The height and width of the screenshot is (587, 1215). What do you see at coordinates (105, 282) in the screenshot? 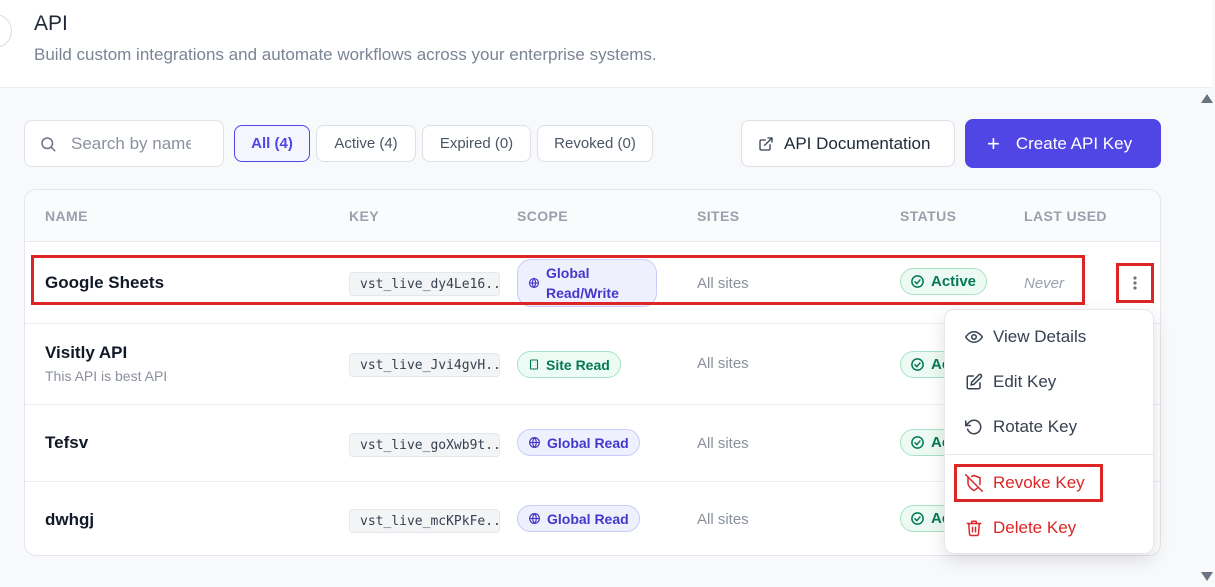
I see `key-name: Google Sheets` at bounding box center [105, 282].